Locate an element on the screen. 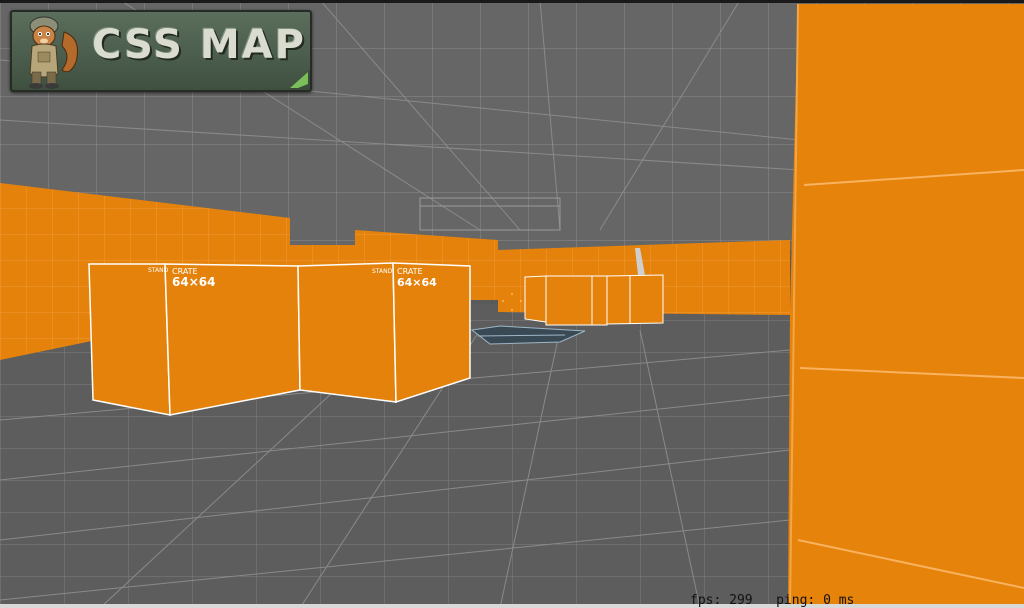 Image resolution: width=1024 pixels, height=608 pixels. logo-title: CSS MAP is located at coordinates (199, 45).